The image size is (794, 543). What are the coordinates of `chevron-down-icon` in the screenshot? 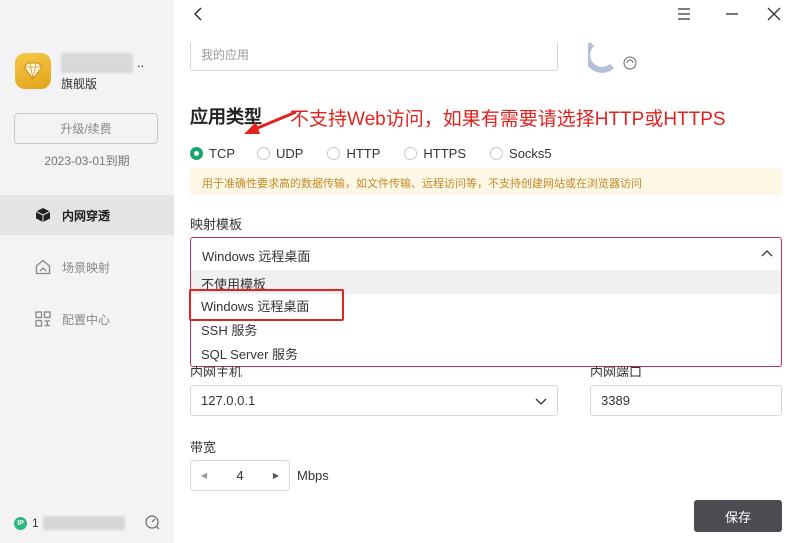 It's located at (541, 401).